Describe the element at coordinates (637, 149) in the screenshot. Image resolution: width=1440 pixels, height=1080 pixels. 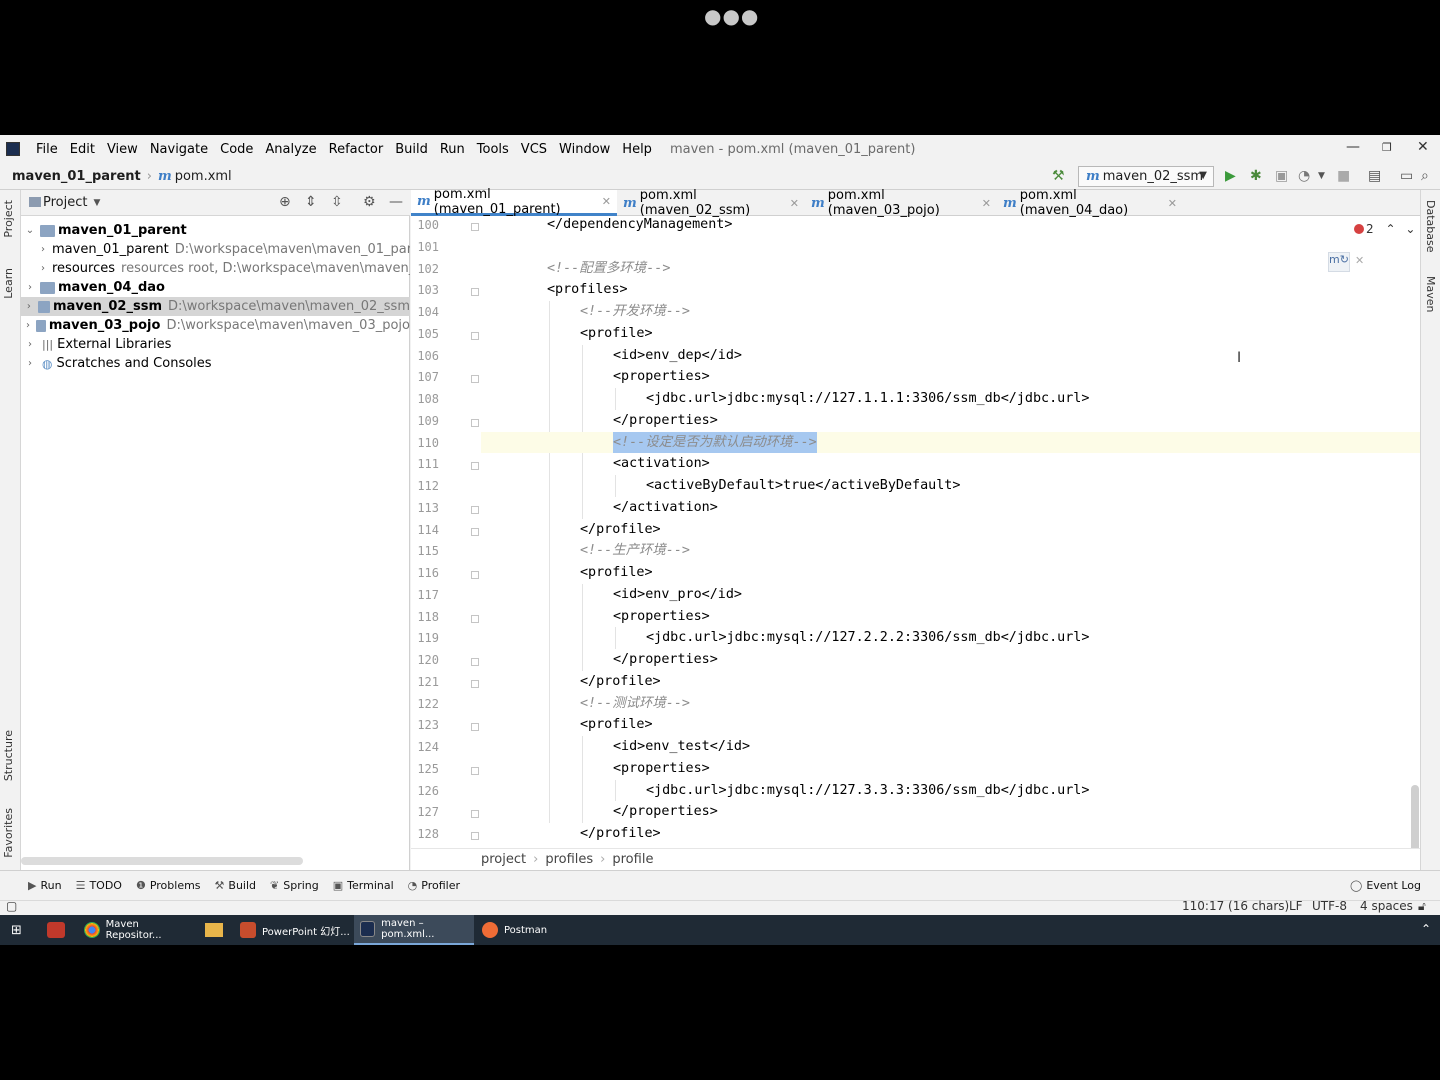
I see `menu-help: Help` at that location.